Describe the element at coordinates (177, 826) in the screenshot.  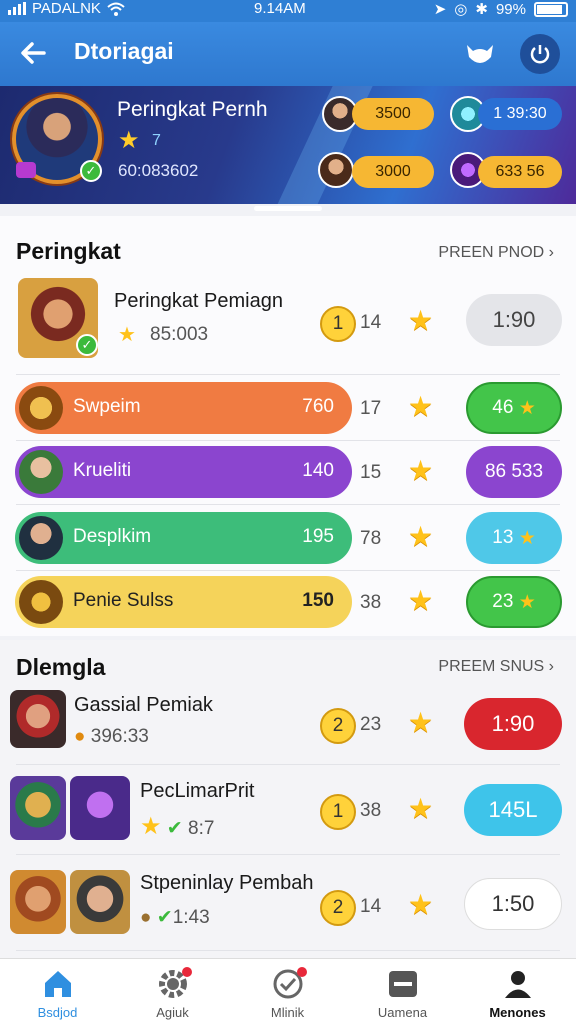
I see `row-sub: ★ ✔ 8:7` at that location.